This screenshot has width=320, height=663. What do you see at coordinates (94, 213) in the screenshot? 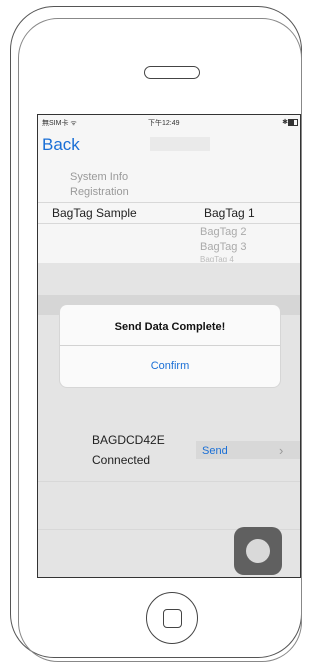
I see `bagtag-label: BagTag Sample` at bounding box center [94, 213].